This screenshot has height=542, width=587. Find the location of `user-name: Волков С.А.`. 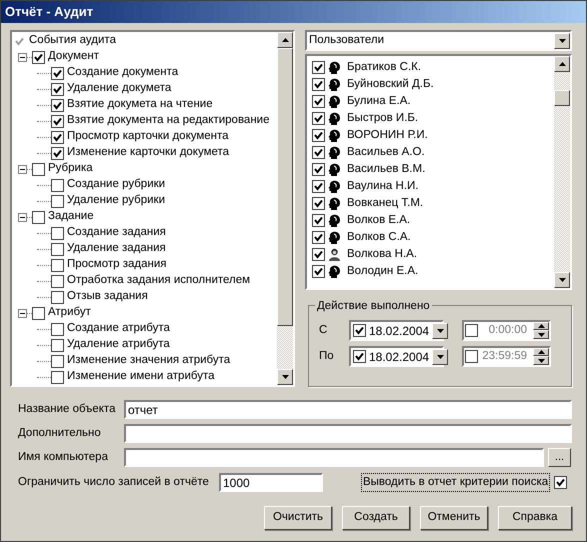

user-name: Волков С.А. is located at coordinates (379, 237).